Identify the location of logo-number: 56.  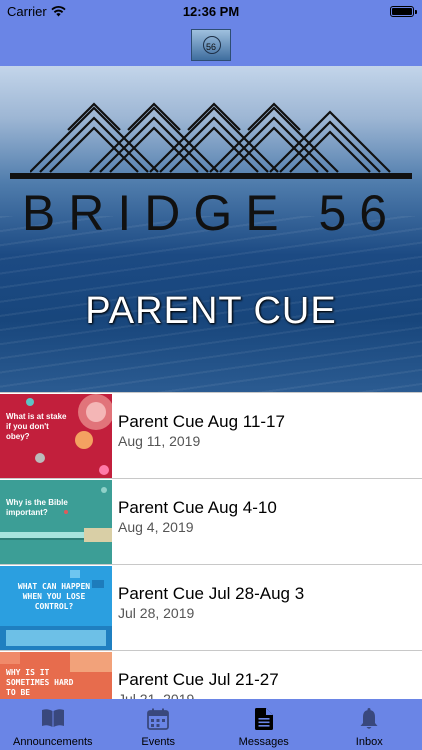
(210, 47).